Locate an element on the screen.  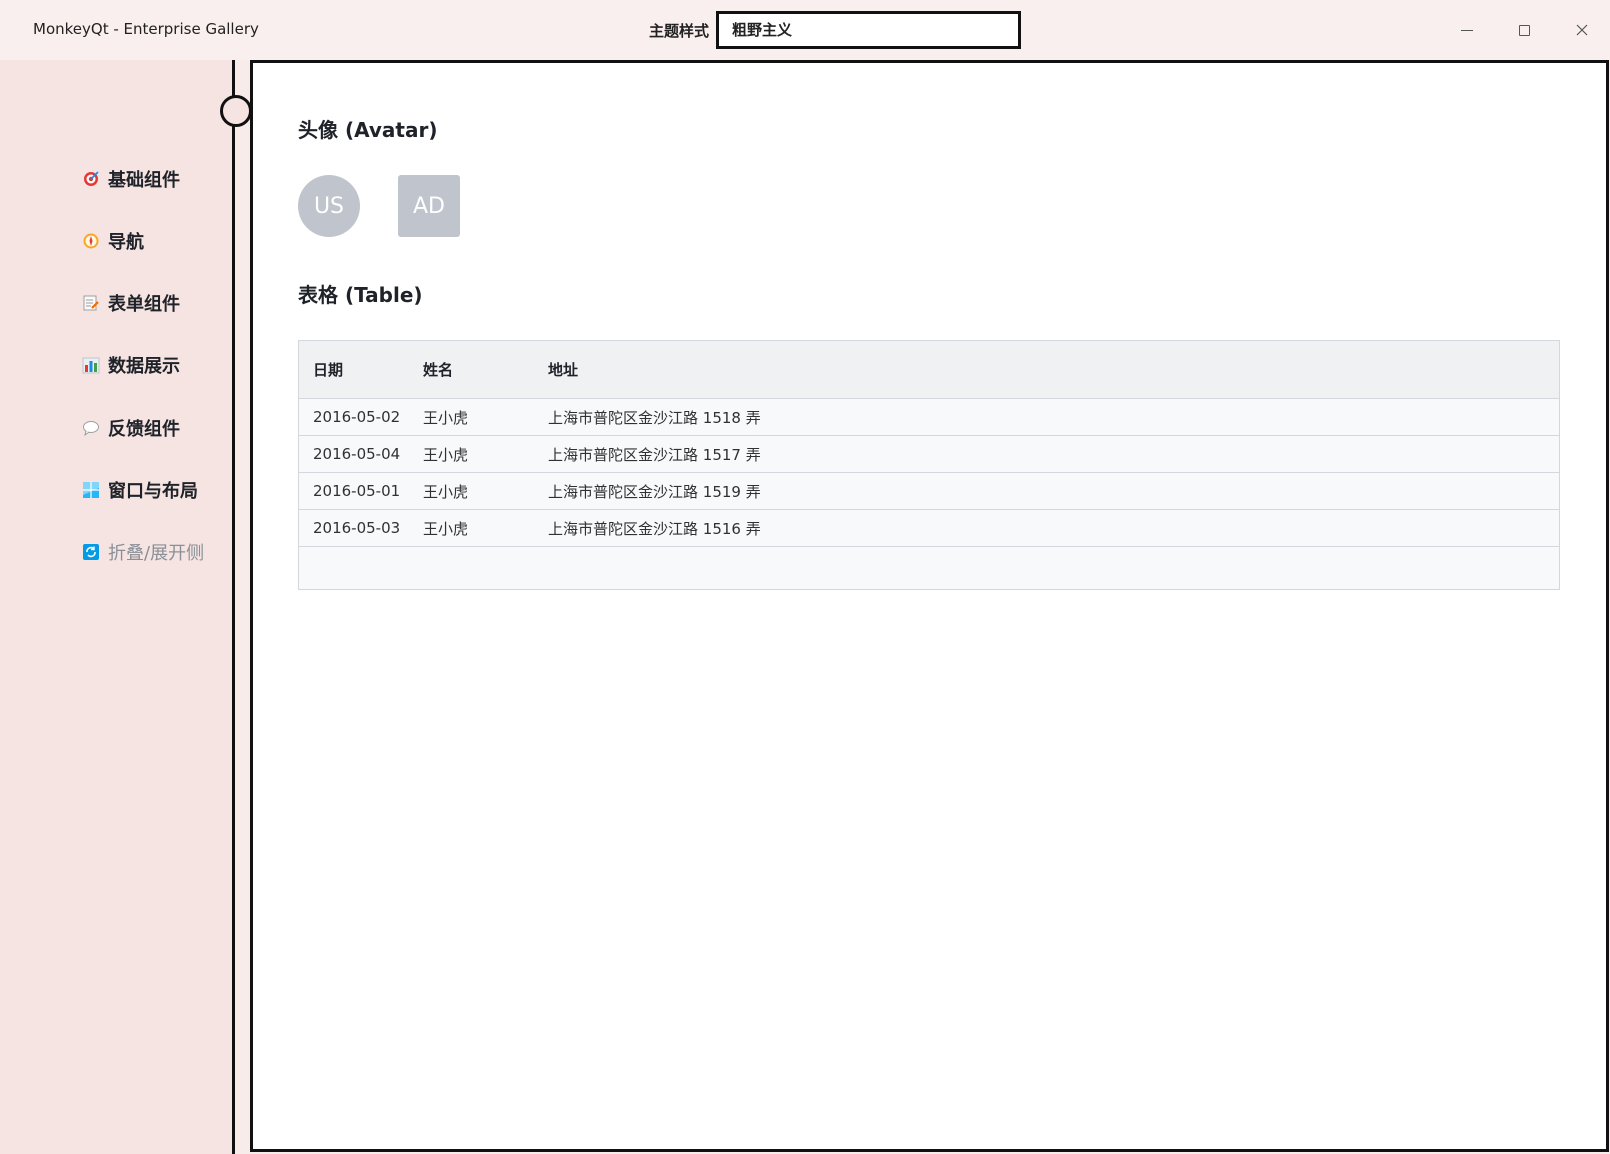
target-icon is located at coordinates (91, 179).